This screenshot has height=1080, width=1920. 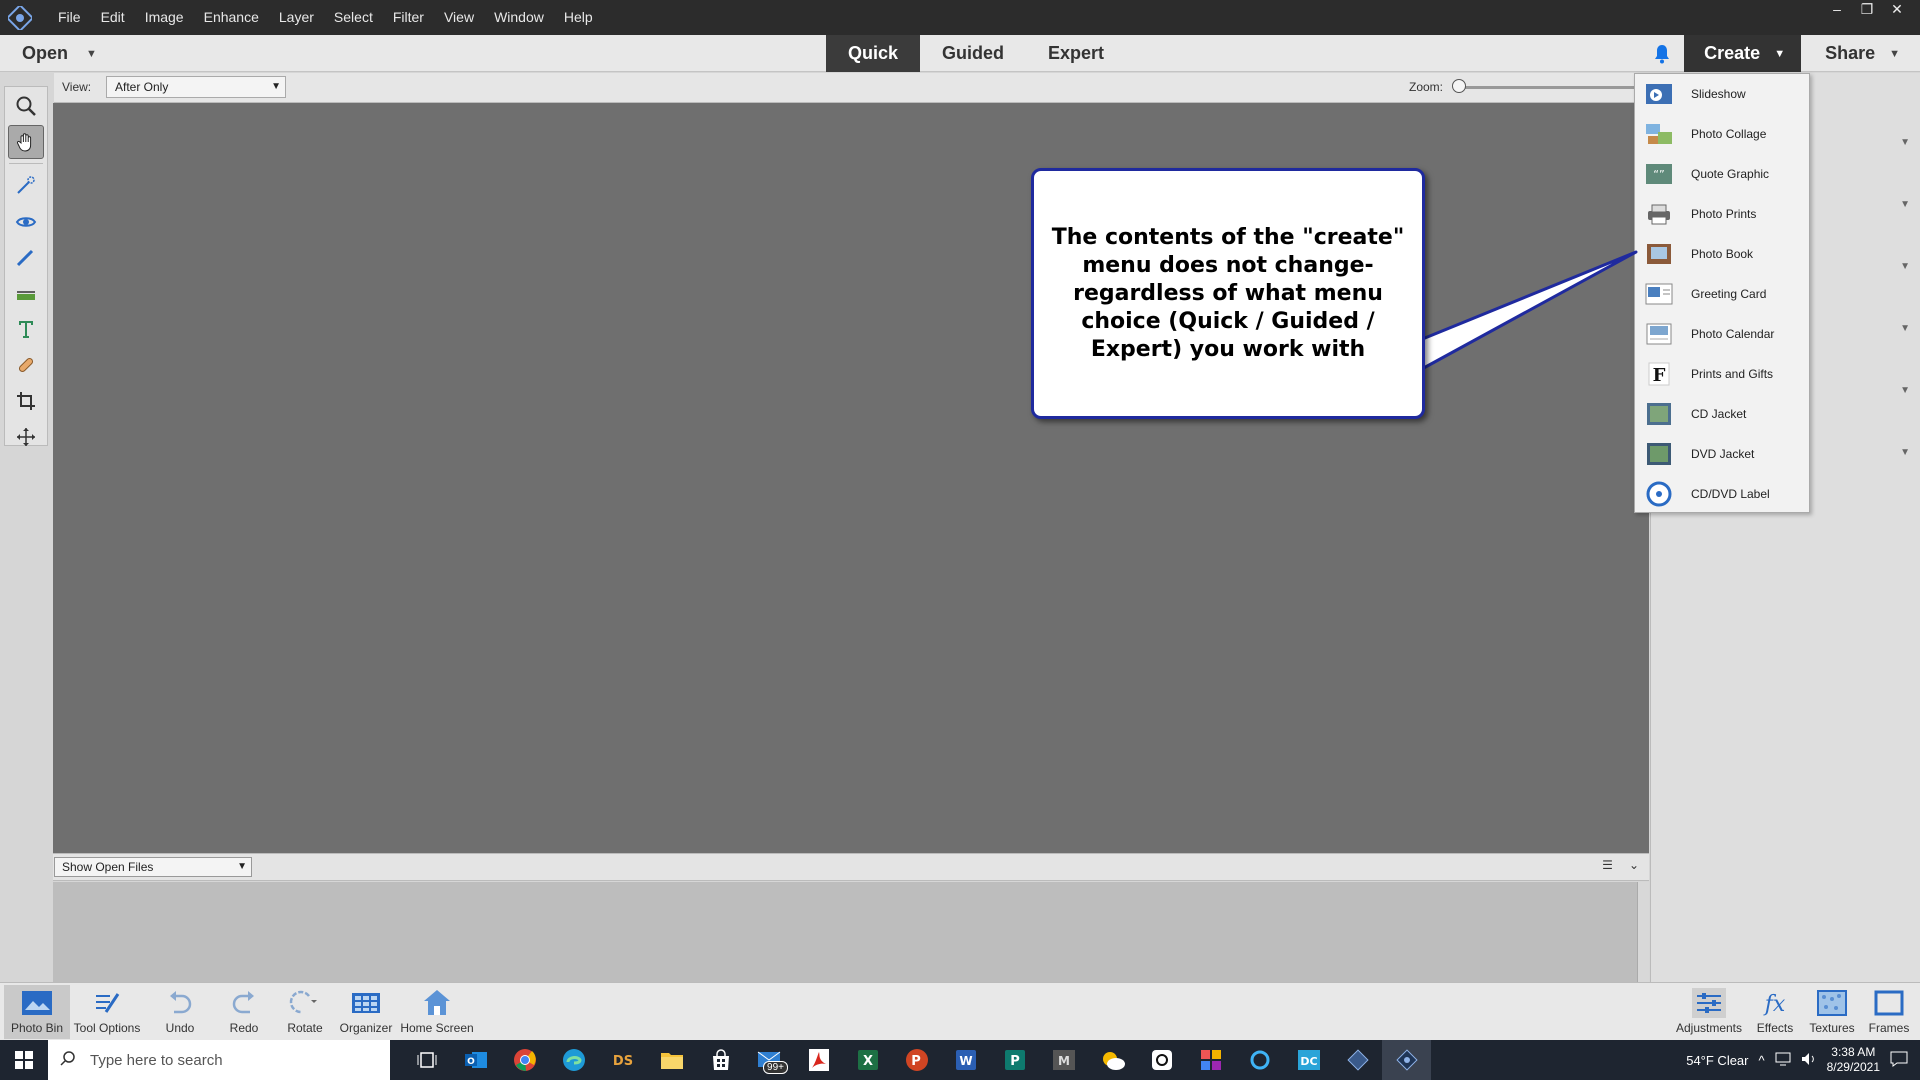 I want to click on minimize-button: –, so click(x=1837, y=9).